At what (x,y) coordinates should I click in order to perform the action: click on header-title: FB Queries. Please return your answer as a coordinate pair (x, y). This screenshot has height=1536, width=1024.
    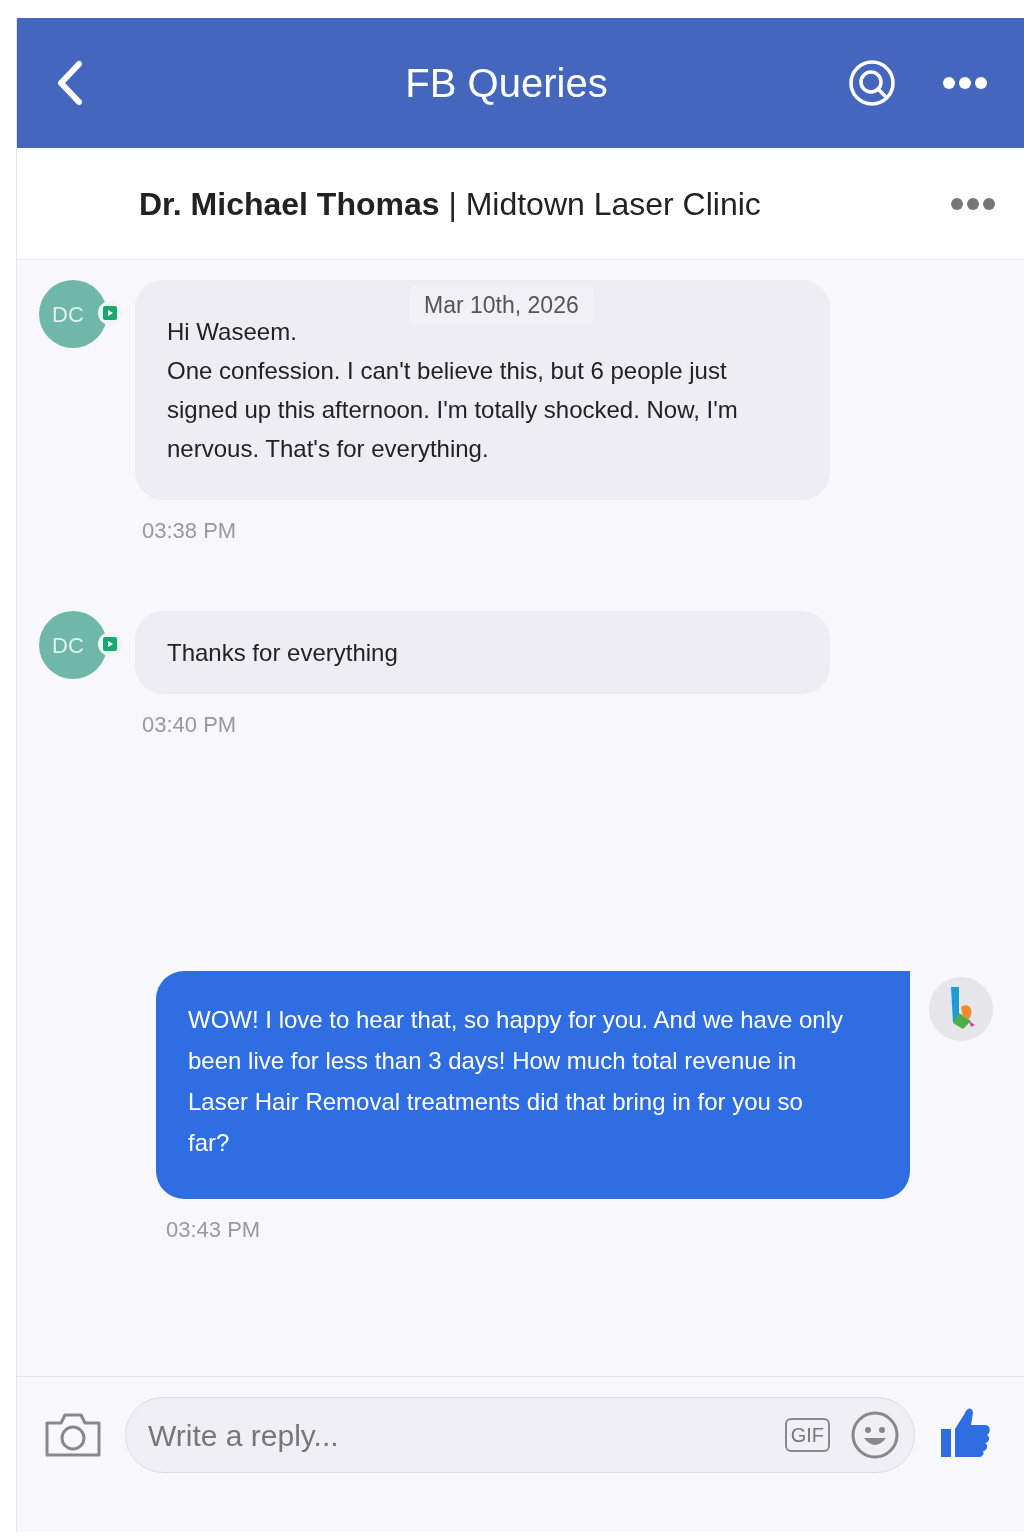
    Looking at the image, I should click on (506, 83).